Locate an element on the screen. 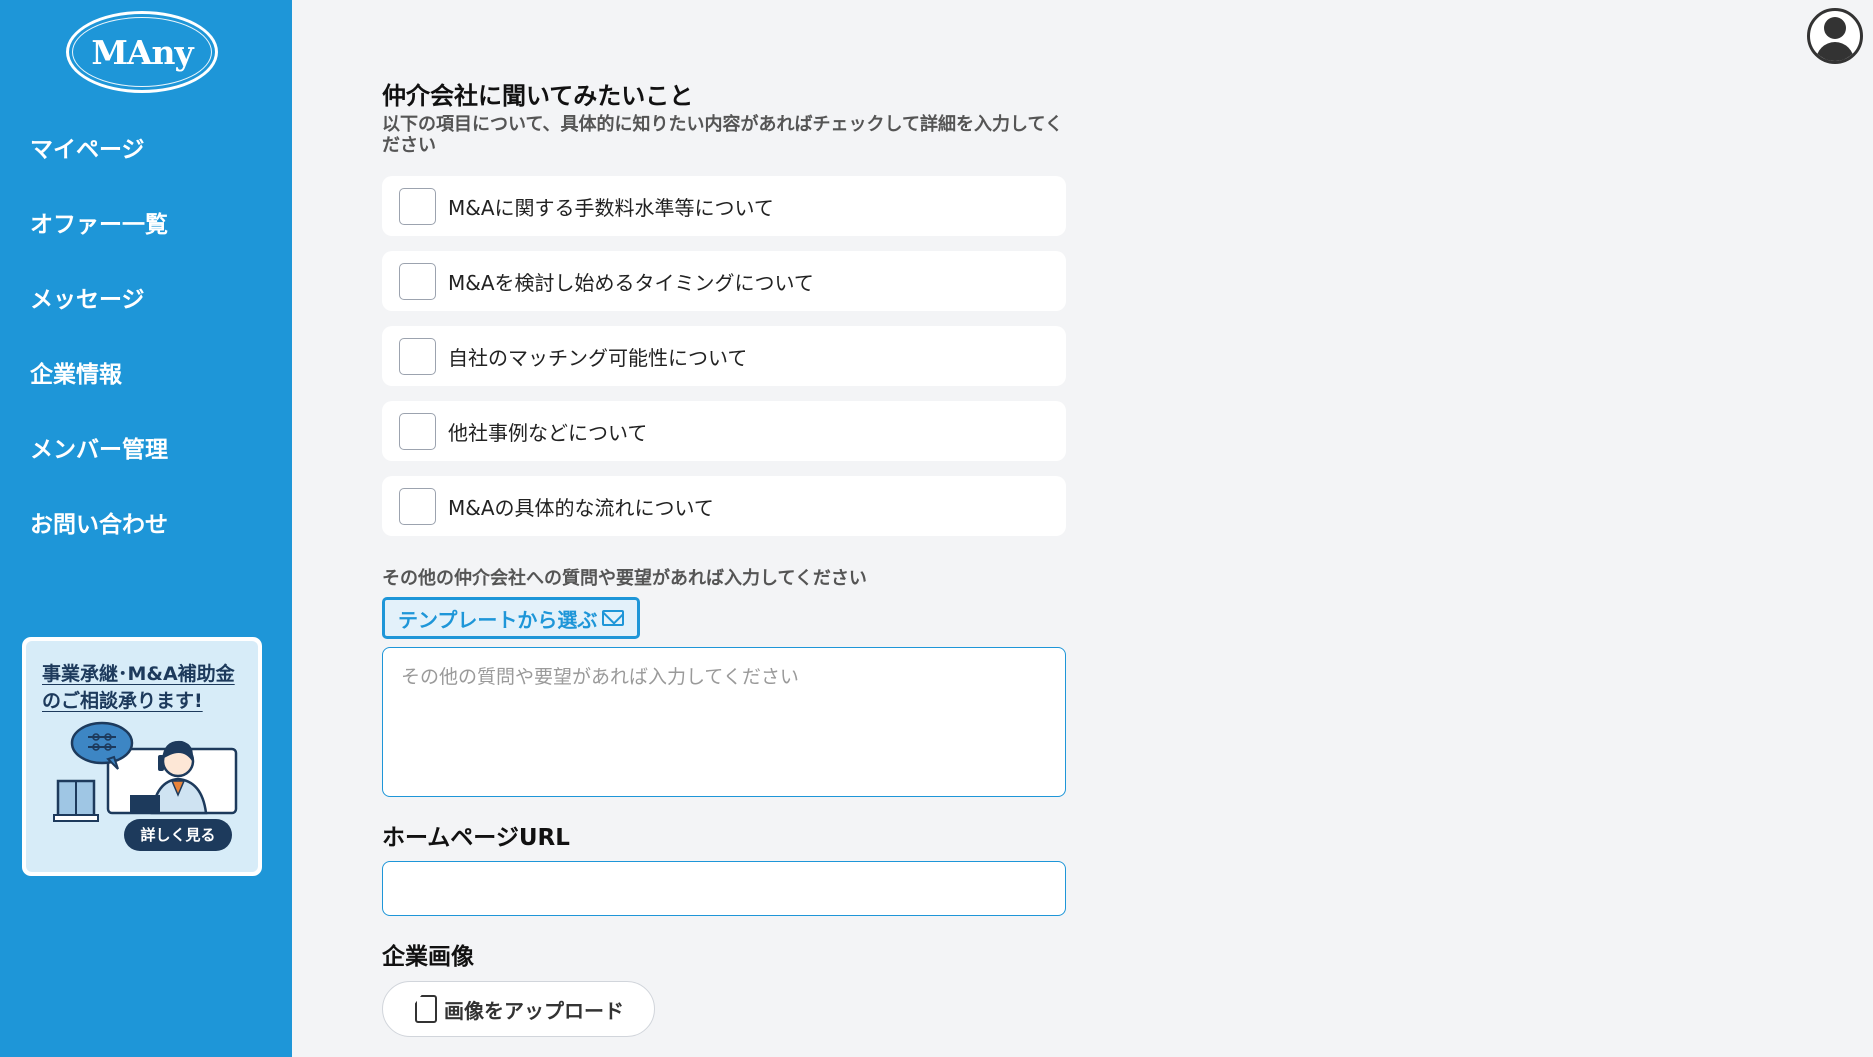  other-questions-textarea is located at coordinates (724, 722).